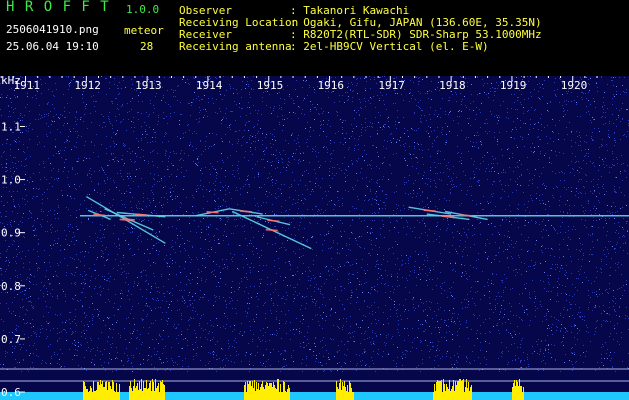 The height and width of the screenshot is (400, 629). What do you see at coordinates (513, 85) in the screenshot?
I see `x-tick-label: 1919` at bounding box center [513, 85].